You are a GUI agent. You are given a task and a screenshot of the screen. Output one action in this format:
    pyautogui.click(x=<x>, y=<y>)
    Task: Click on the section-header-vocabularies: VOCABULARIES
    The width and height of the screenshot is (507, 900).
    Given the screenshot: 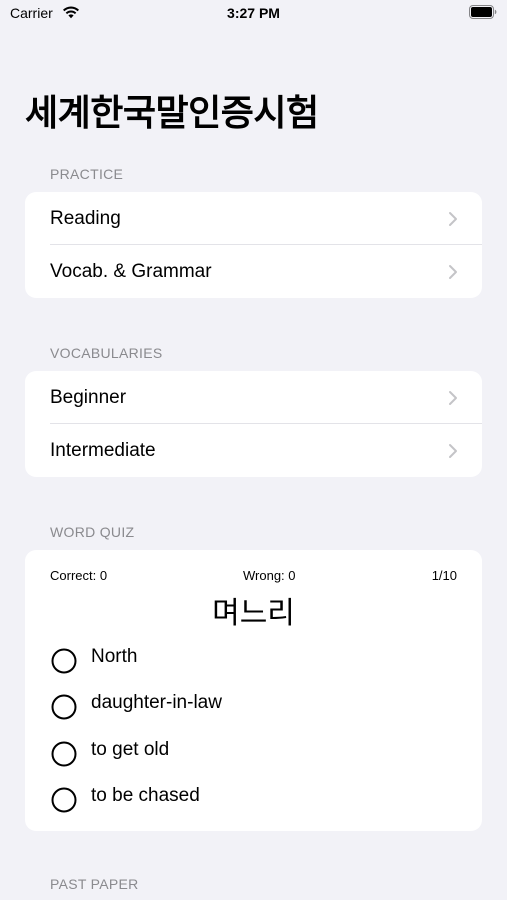 What is the action you would take?
    pyautogui.click(x=106, y=353)
    